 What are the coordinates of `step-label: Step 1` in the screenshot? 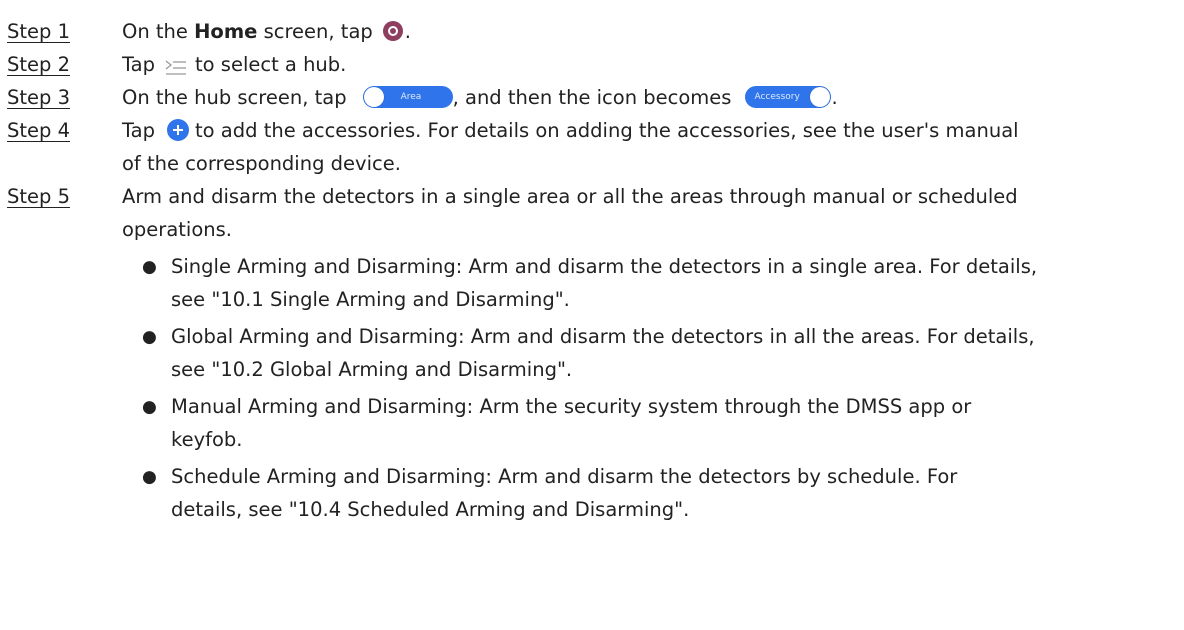 It's located at (39, 31).